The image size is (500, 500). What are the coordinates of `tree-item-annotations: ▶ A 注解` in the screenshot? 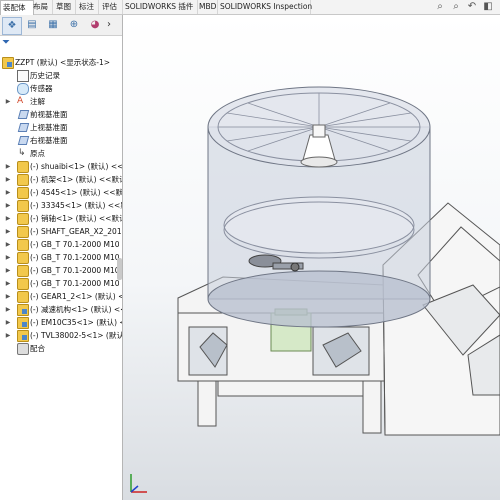 It's located at (61, 101).